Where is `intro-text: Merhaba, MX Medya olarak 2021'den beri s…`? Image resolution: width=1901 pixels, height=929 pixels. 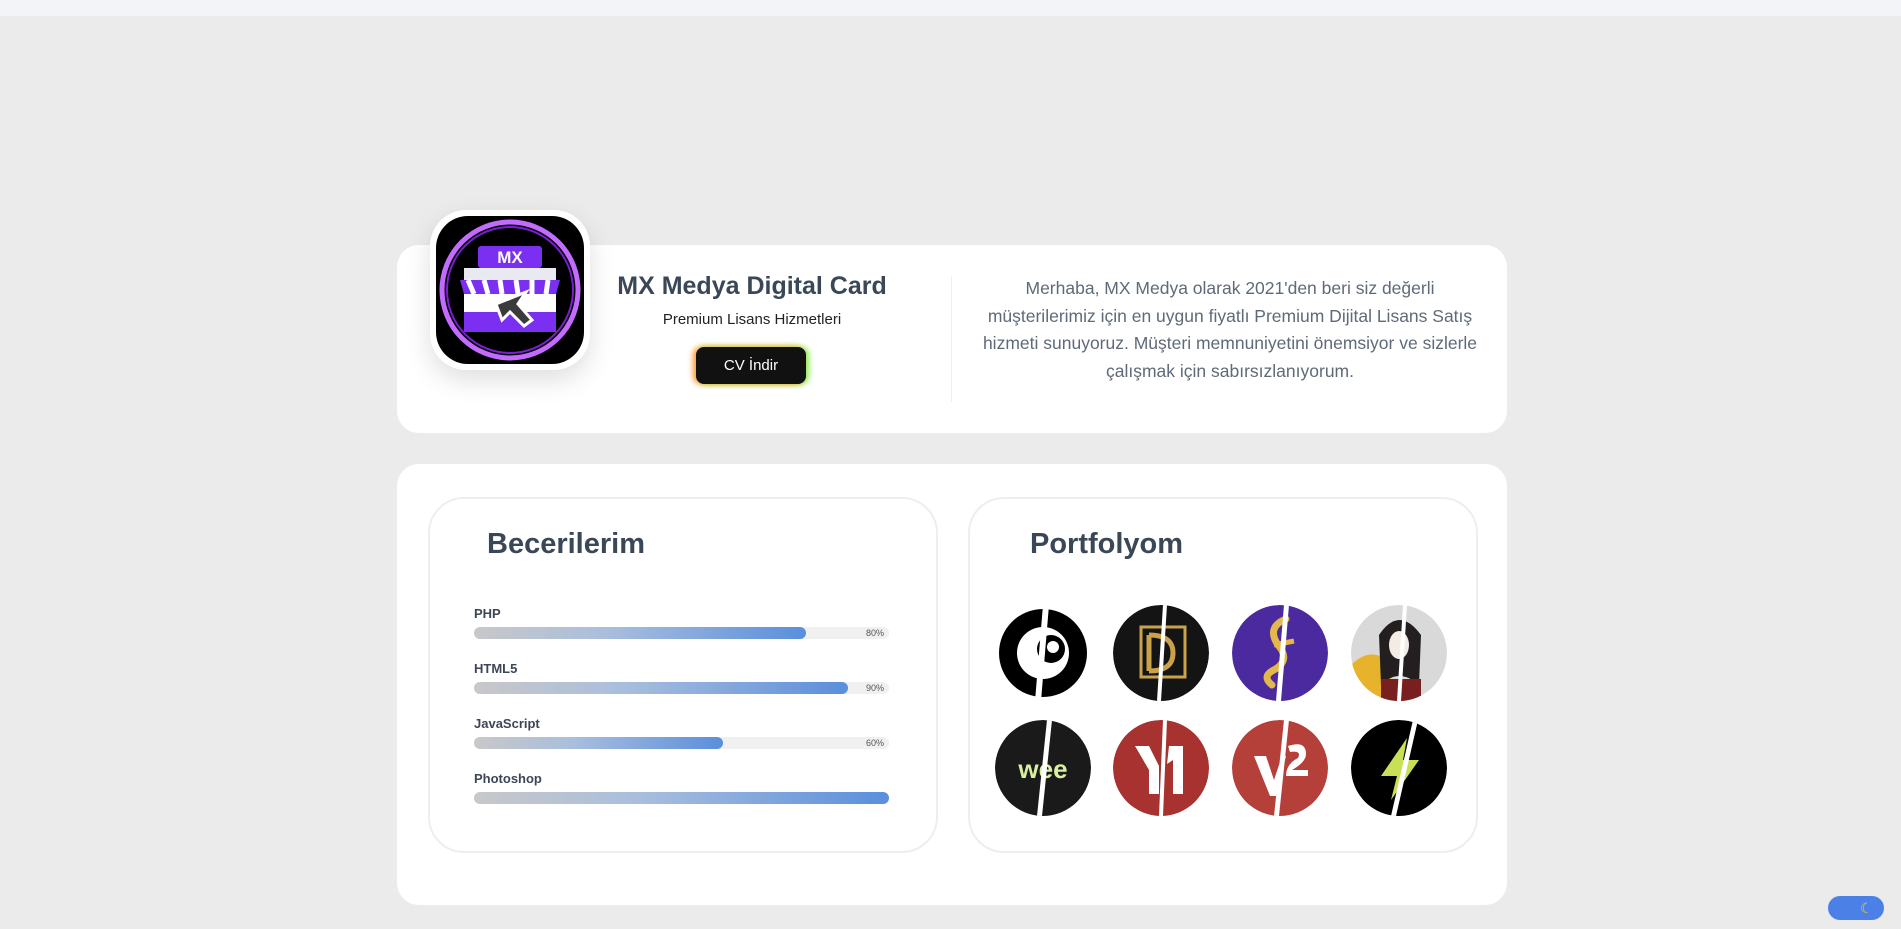
intro-text: Merhaba, MX Medya olarak 2021'den beri s… is located at coordinates (1230, 329).